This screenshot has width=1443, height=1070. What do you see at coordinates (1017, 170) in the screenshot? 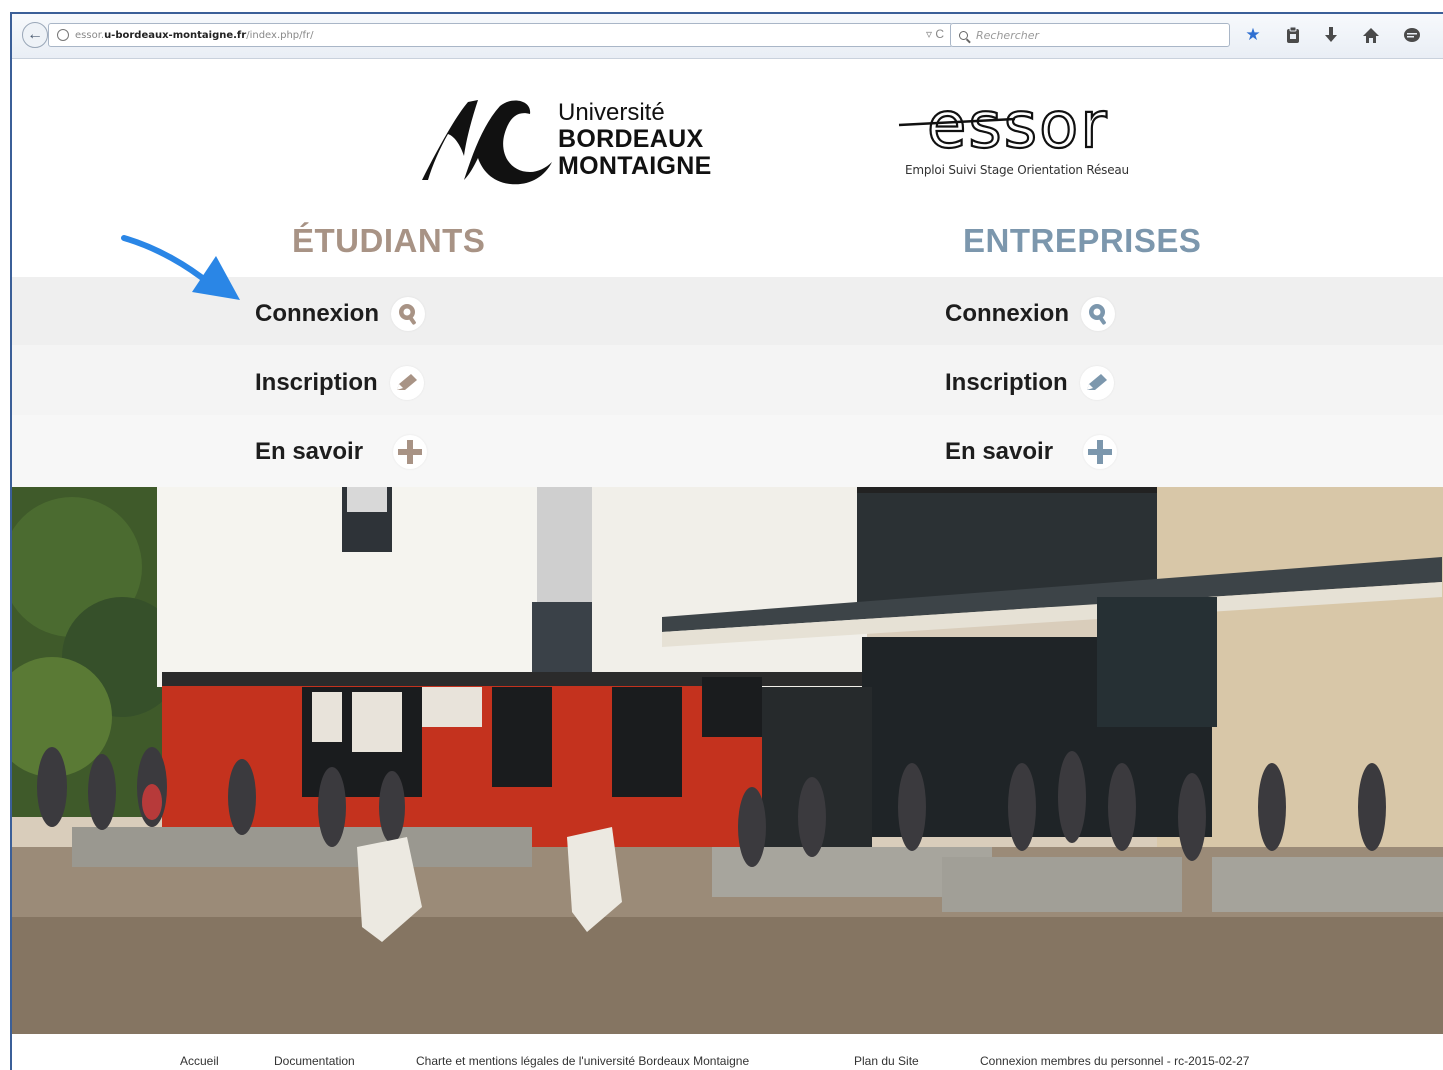
I see `essor-tagline: Emploi Suivi Stage Orientation Réseau` at bounding box center [1017, 170].